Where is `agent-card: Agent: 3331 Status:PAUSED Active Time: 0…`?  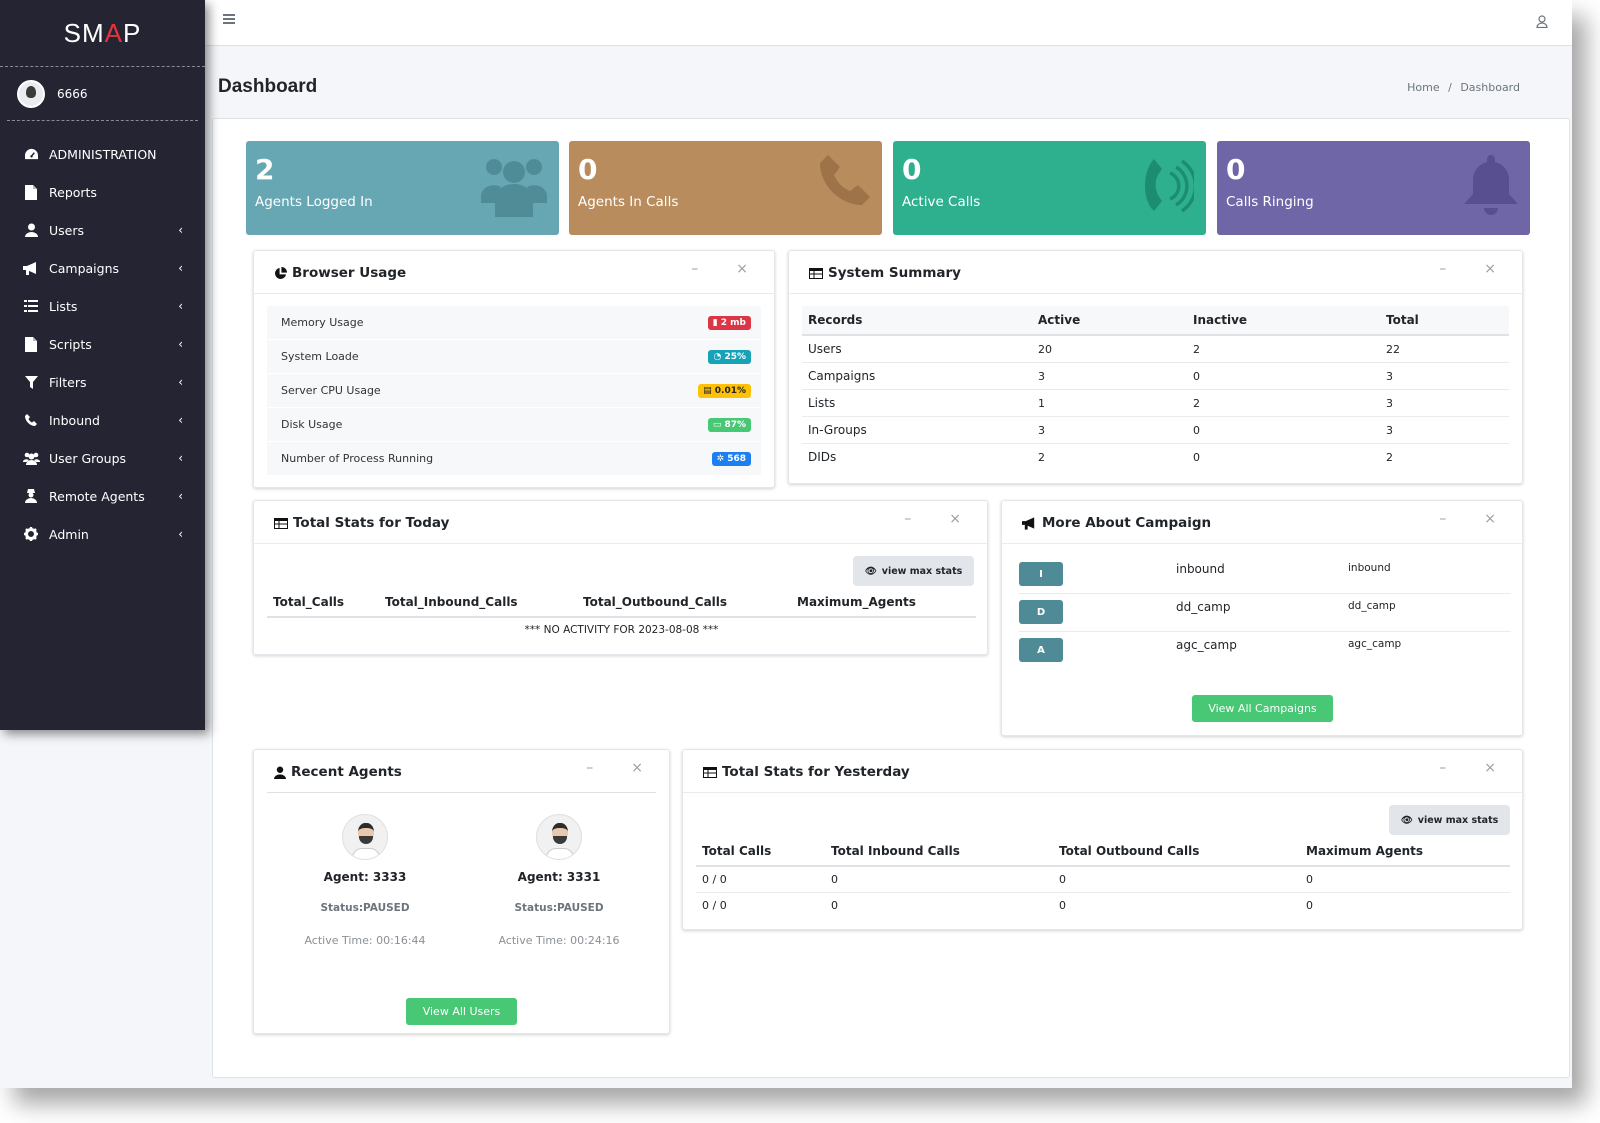 agent-card: Agent: 3331 Status:PAUSED Active Time: 0… is located at coordinates (559, 880).